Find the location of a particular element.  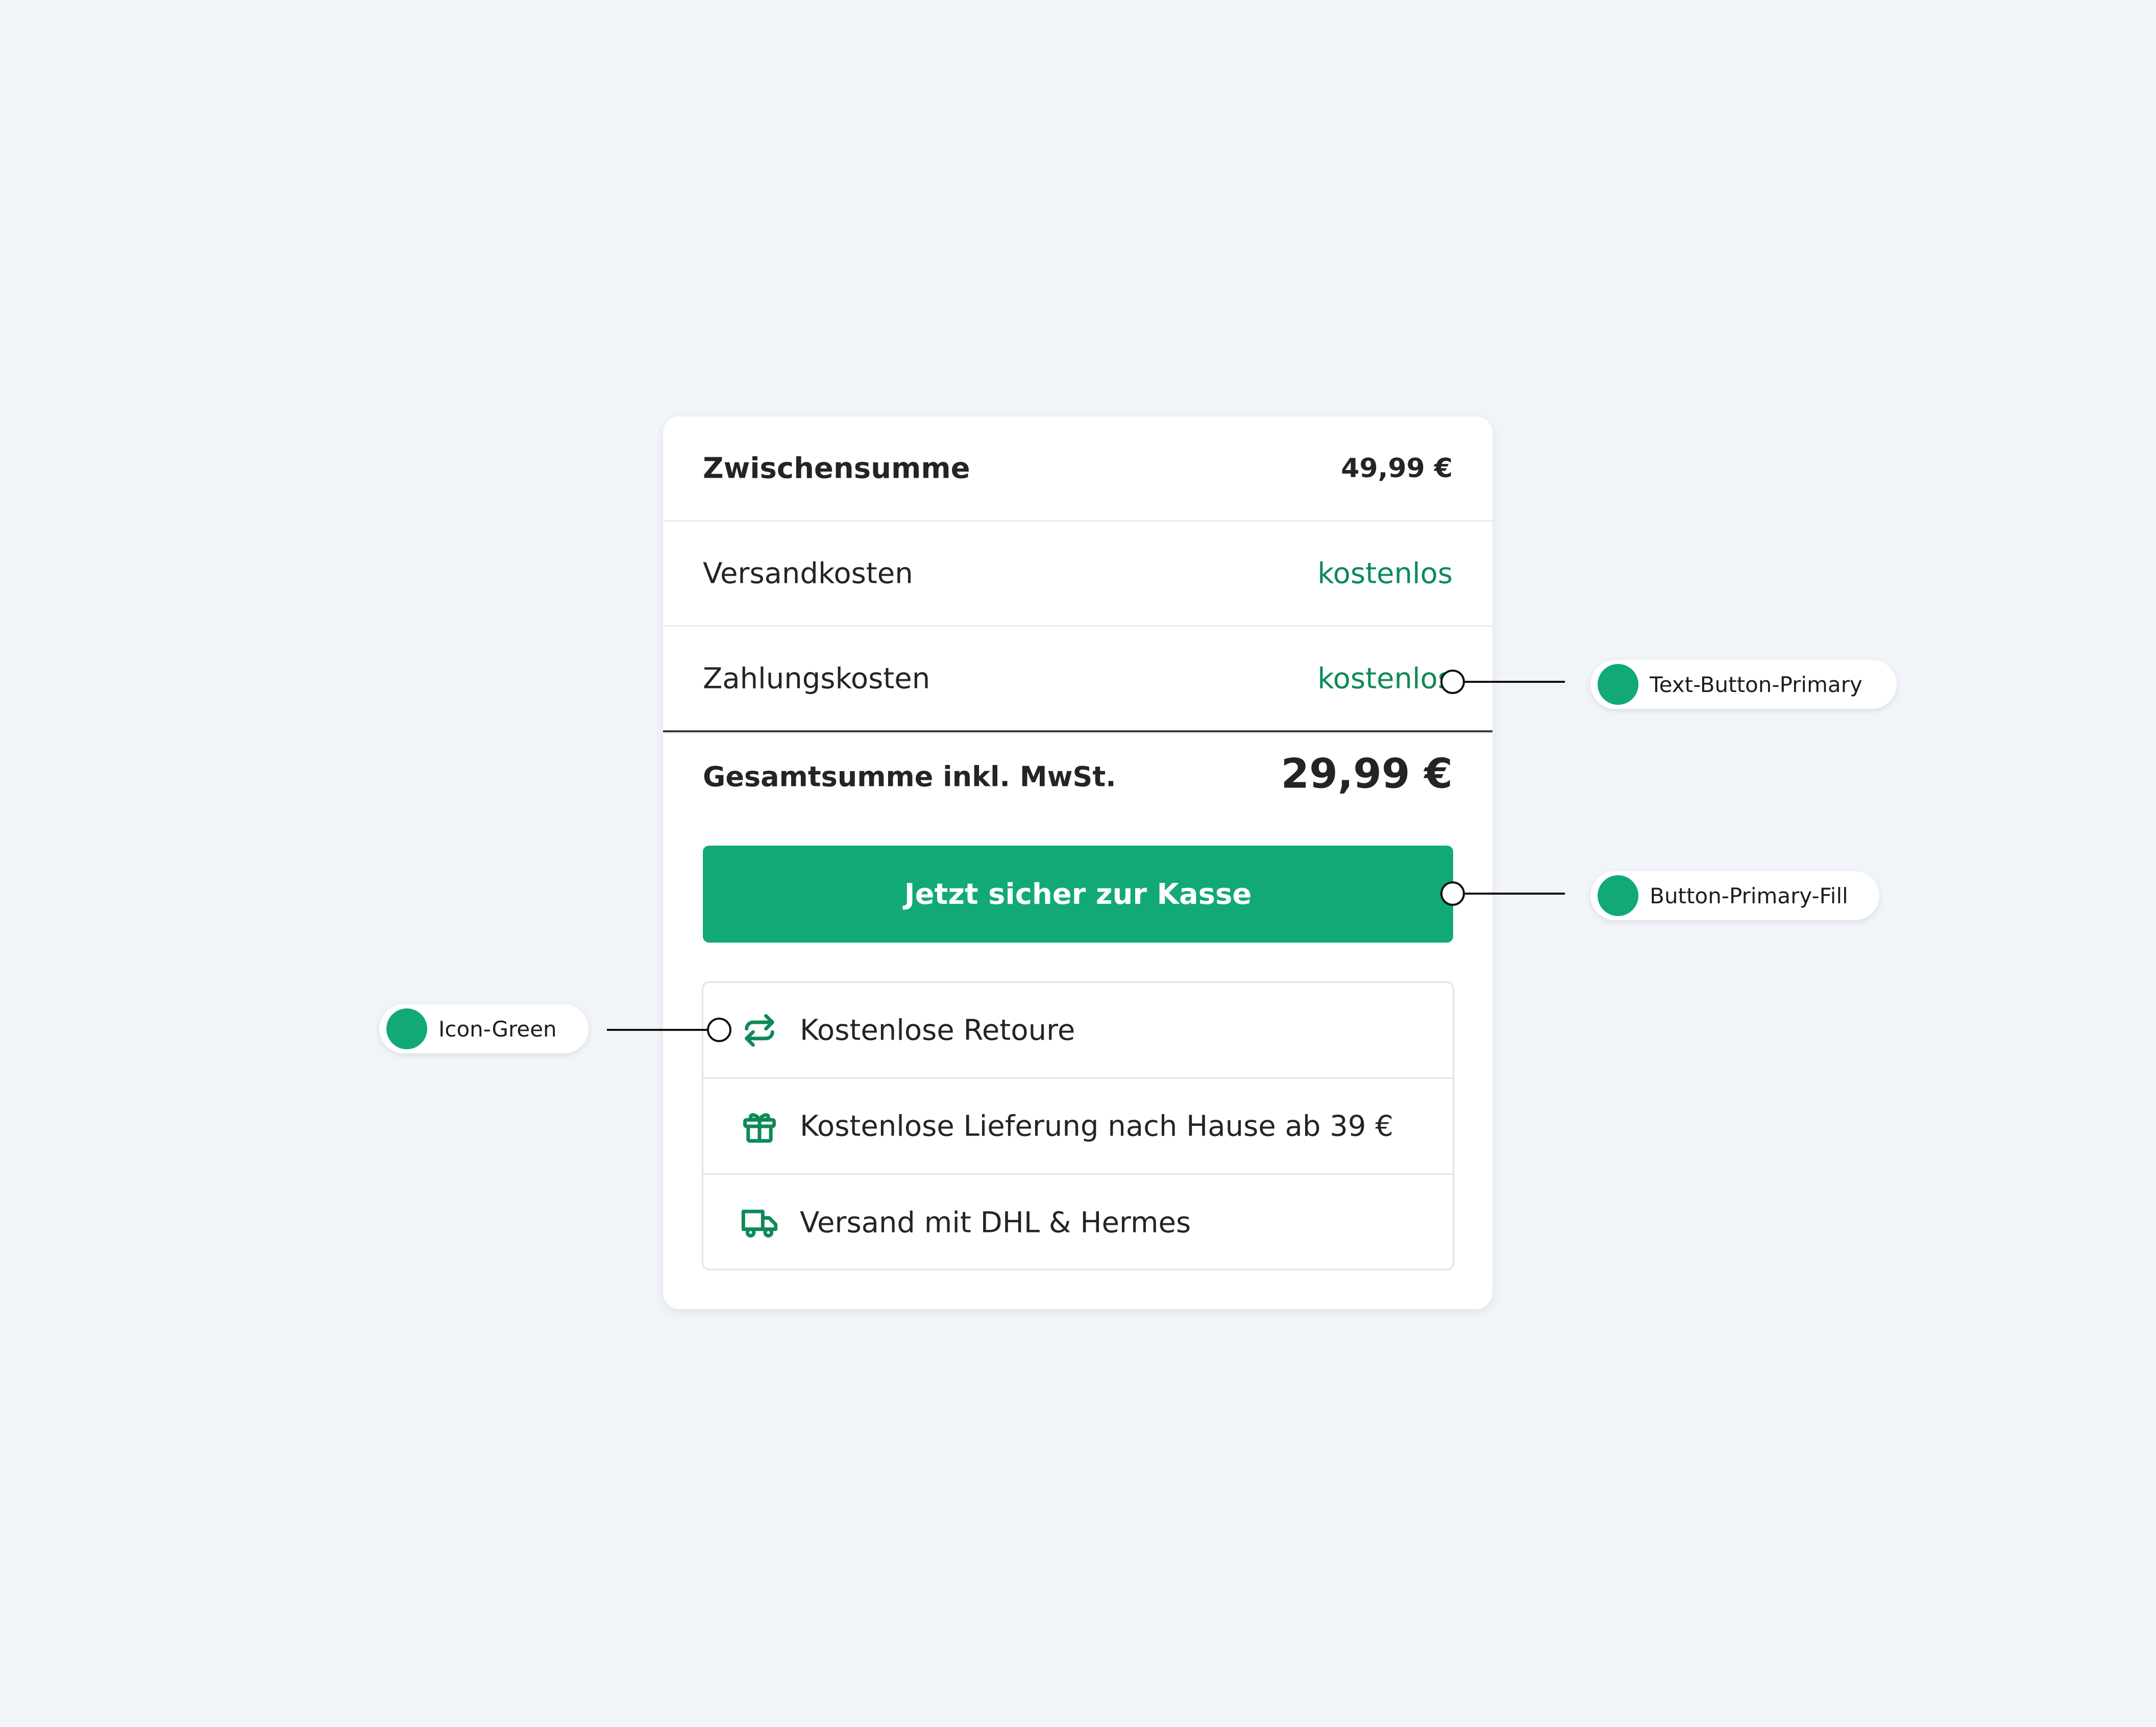

payment-label: Zahlungskosten is located at coordinates (816, 678).